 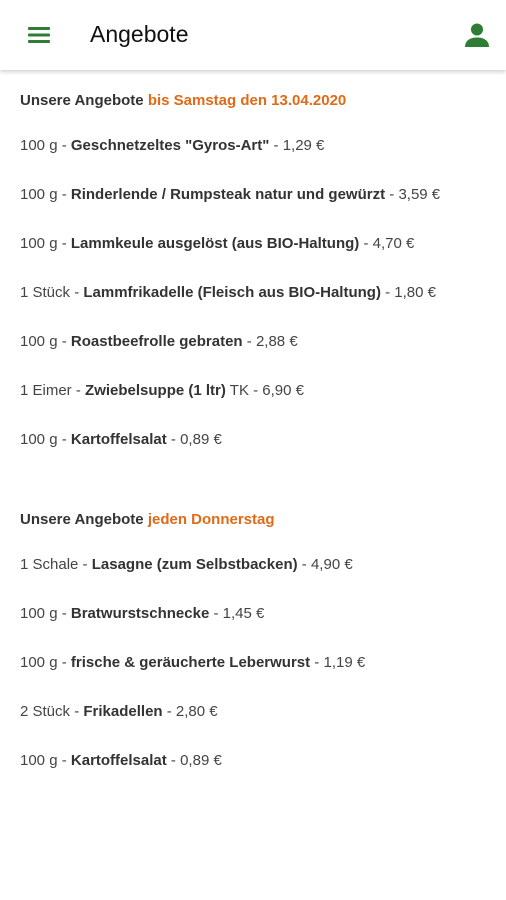 What do you see at coordinates (283, 390) in the screenshot?
I see `offer-price: 6,90 €` at bounding box center [283, 390].